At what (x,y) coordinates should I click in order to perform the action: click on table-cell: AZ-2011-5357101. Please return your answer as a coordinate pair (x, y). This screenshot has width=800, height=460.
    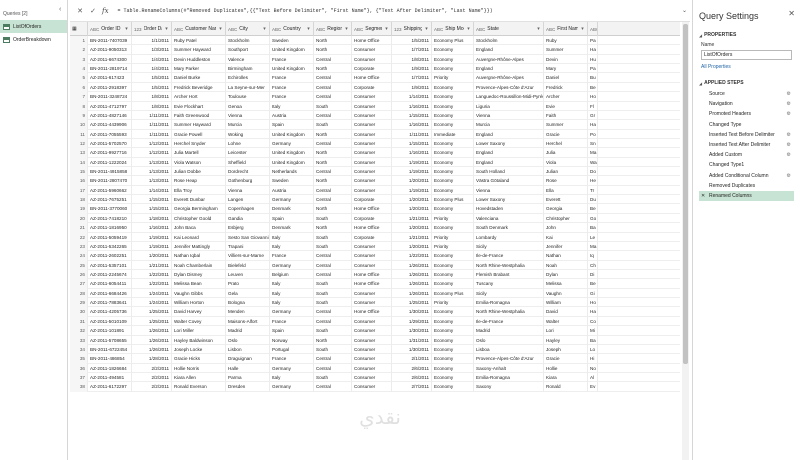
    Looking at the image, I should click on (110, 265).